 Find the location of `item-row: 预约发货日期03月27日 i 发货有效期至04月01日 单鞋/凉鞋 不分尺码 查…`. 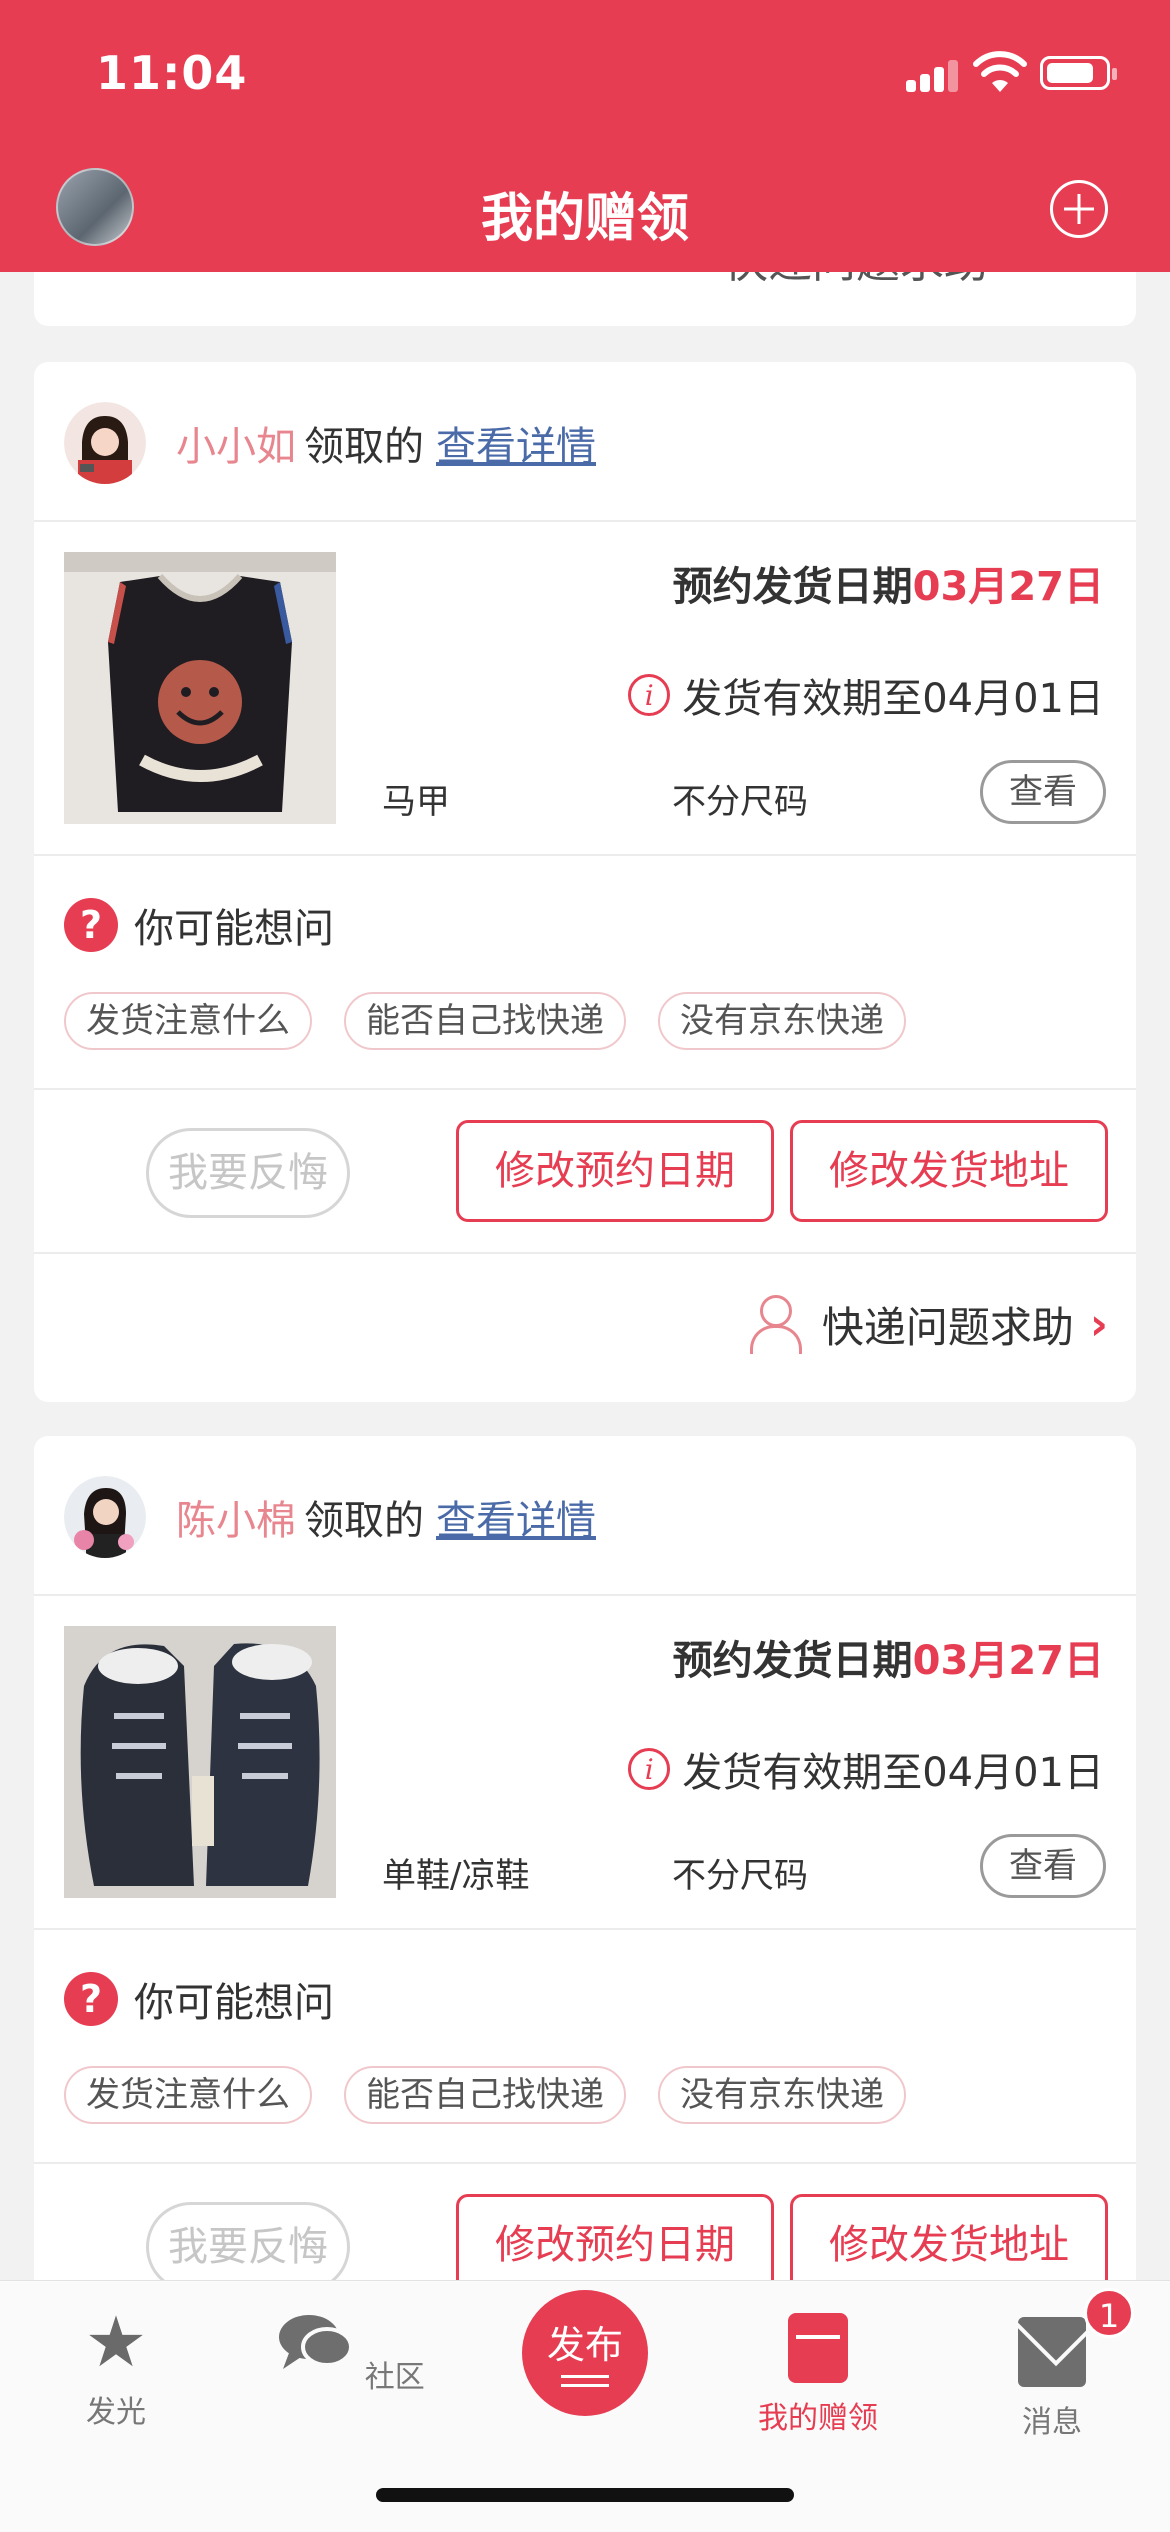

item-row: 预约发货日期03月27日 i 发货有效期至04月01日 单鞋/凉鞋 不分尺码 查… is located at coordinates (585, 1763).